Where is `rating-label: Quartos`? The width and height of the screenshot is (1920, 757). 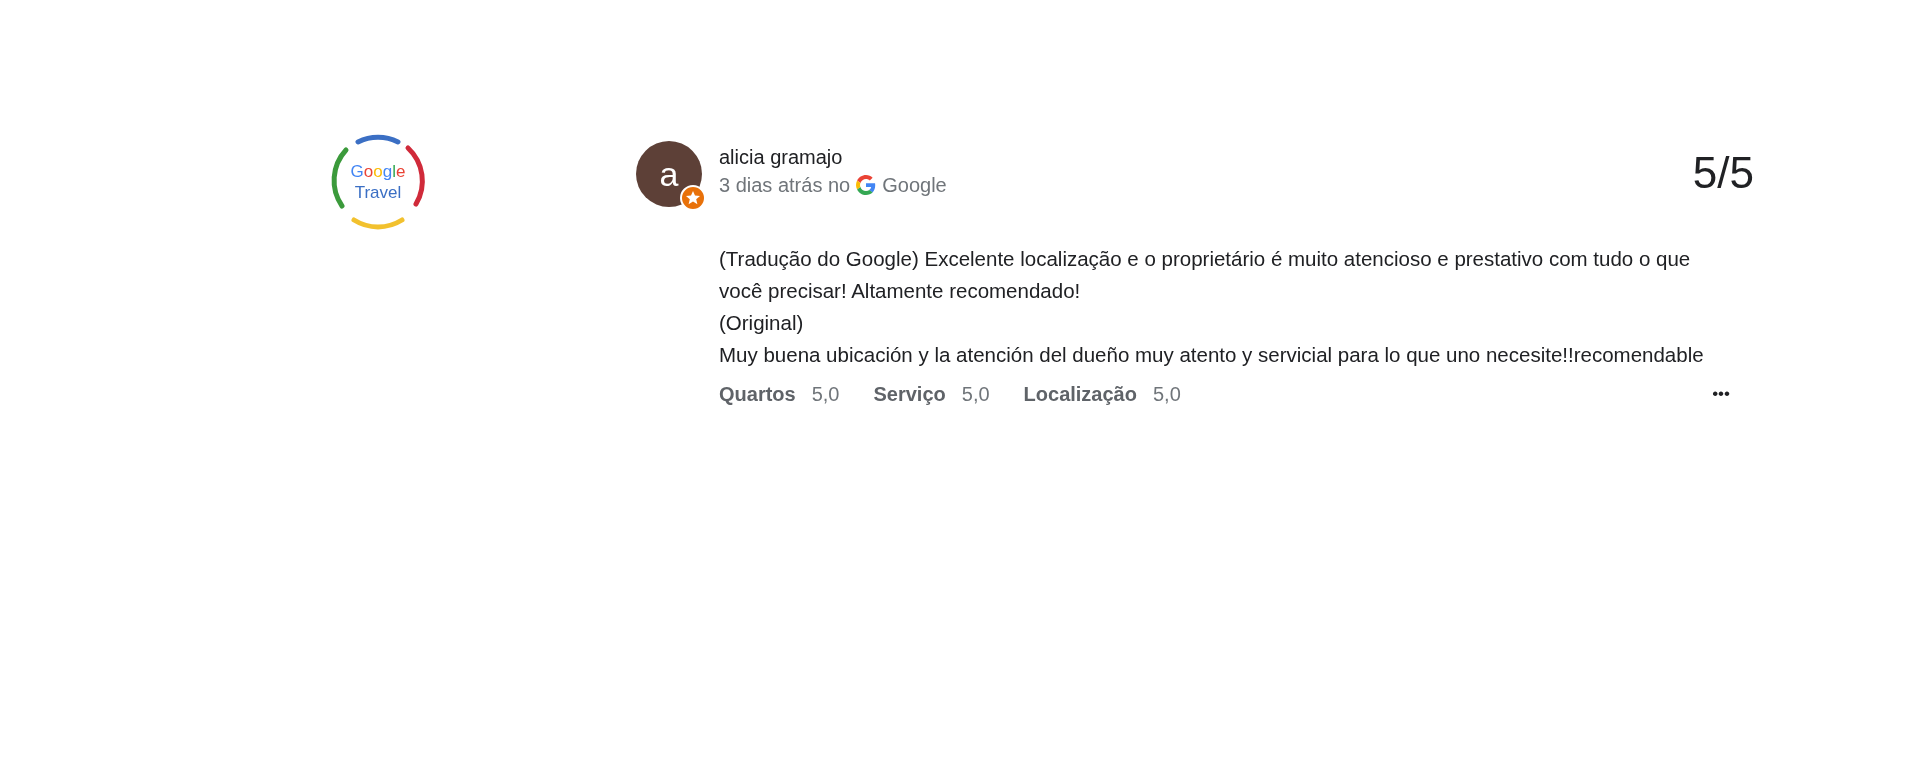 rating-label: Quartos is located at coordinates (757, 394).